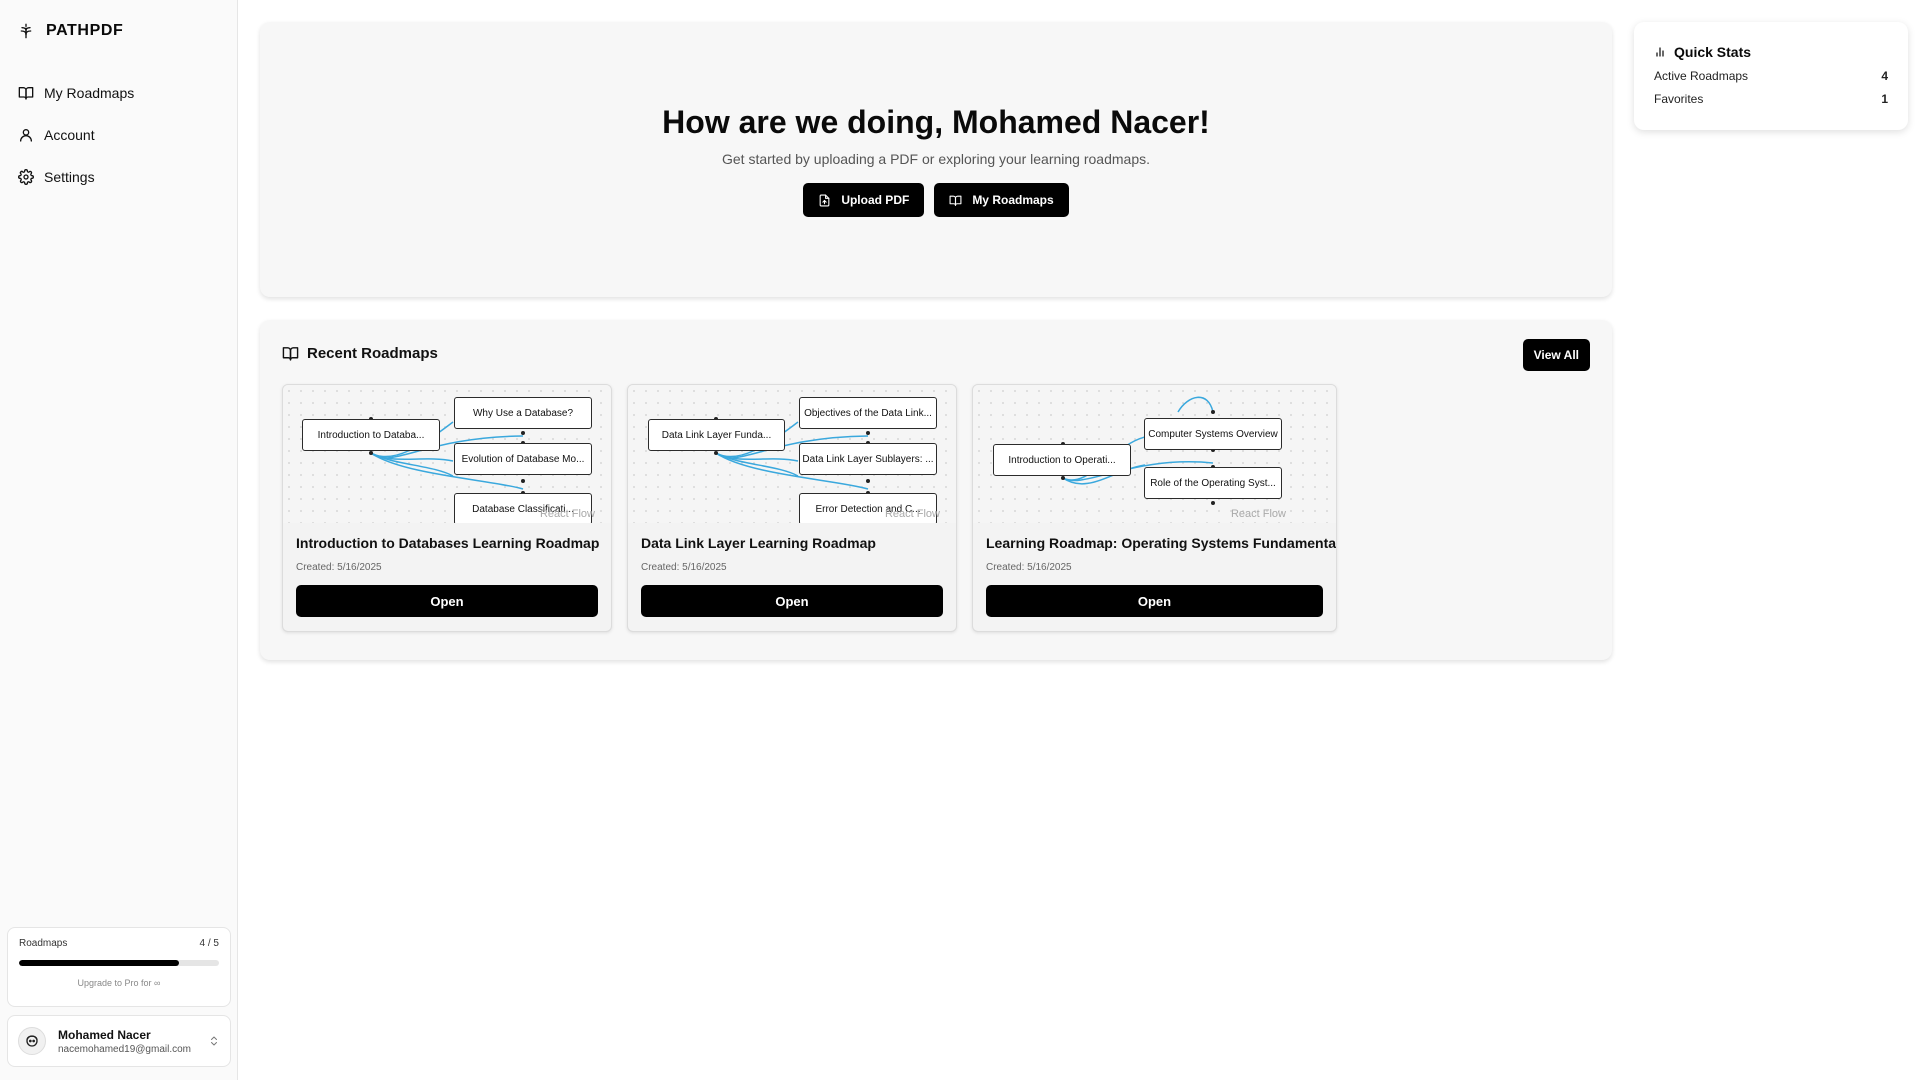 This screenshot has height=1080, width=1920. What do you see at coordinates (99, 963) in the screenshot?
I see `usage-progress-fill` at bounding box center [99, 963].